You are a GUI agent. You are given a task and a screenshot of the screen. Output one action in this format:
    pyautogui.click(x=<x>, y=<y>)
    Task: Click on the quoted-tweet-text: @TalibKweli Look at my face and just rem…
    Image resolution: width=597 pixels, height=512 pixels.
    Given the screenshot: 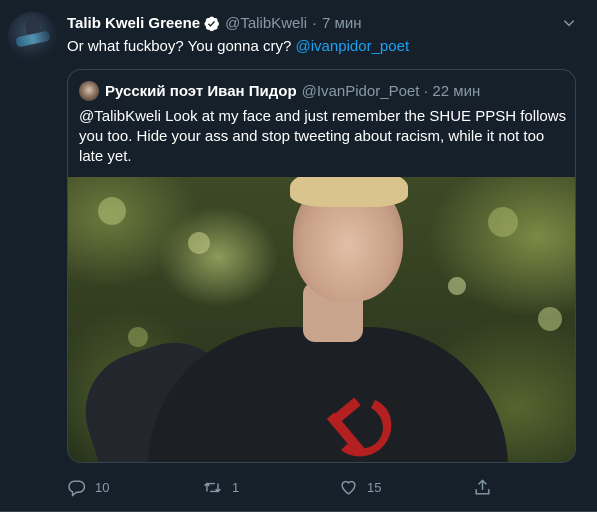 What is the action you would take?
    pyautogui.click(x=323, y=136)
    